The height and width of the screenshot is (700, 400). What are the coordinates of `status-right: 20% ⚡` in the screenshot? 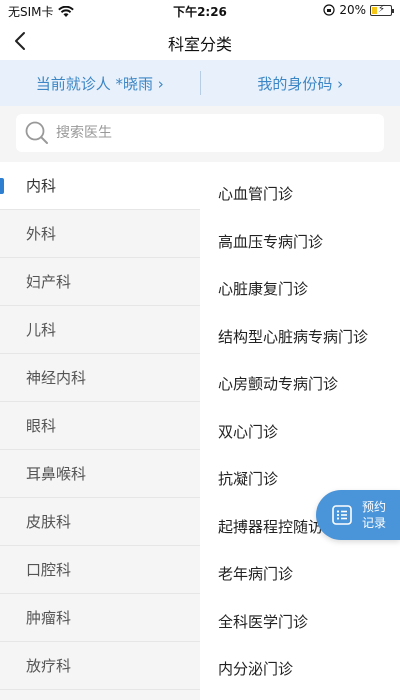 It's located at (358, 10).